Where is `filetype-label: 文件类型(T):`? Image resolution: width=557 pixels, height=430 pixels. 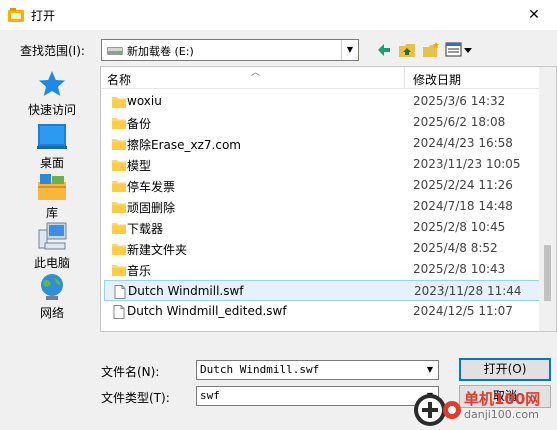
filetype-label: 文件类型(T): is located at coordinates (135, 398).